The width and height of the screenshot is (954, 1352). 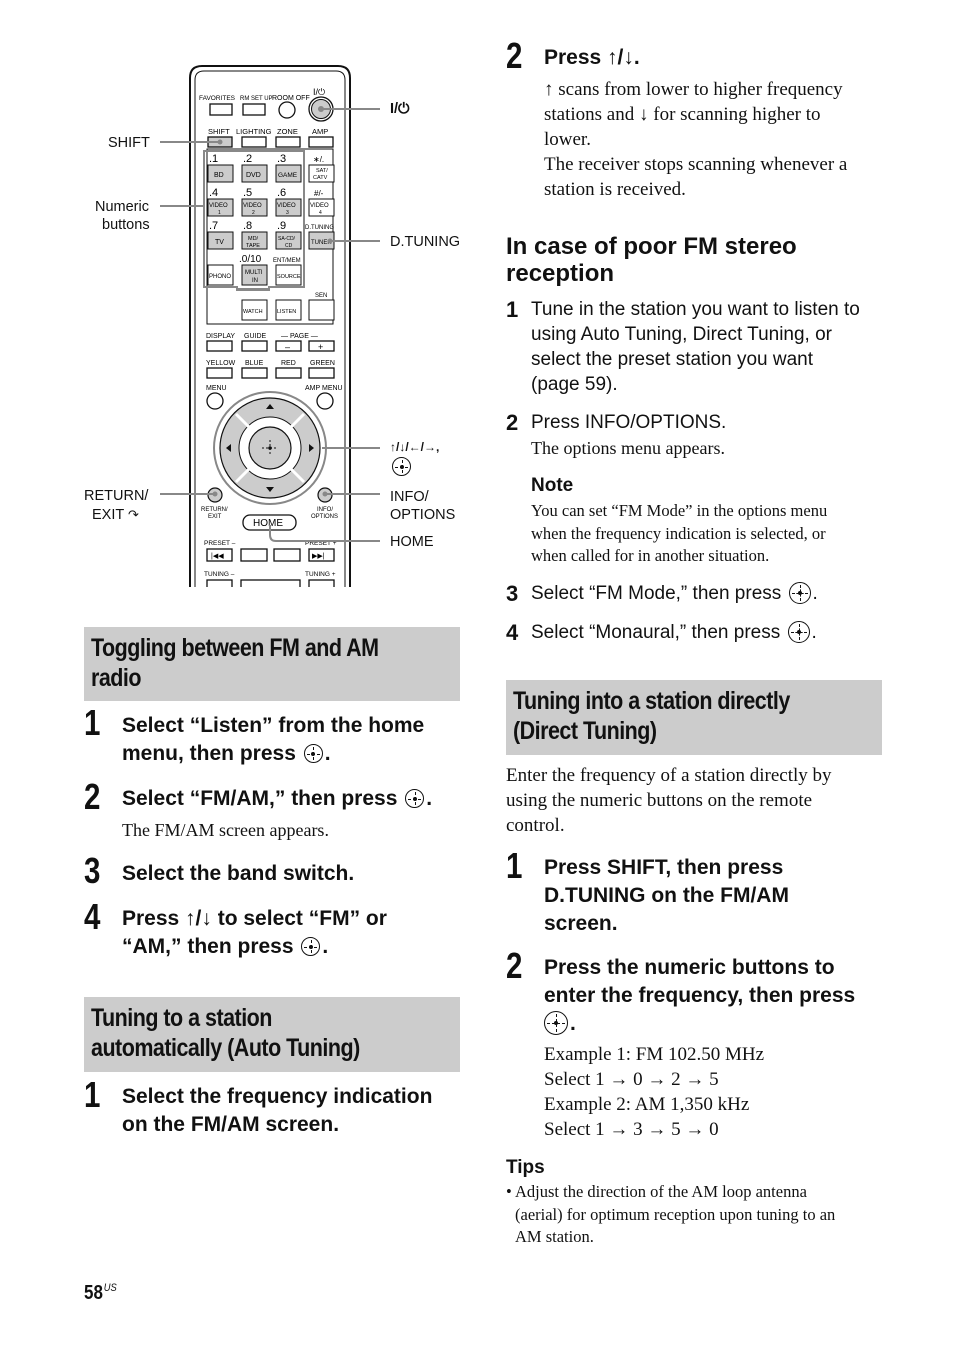 I want to click on remote-button-label: BLUE, so click(x=254, y=363).